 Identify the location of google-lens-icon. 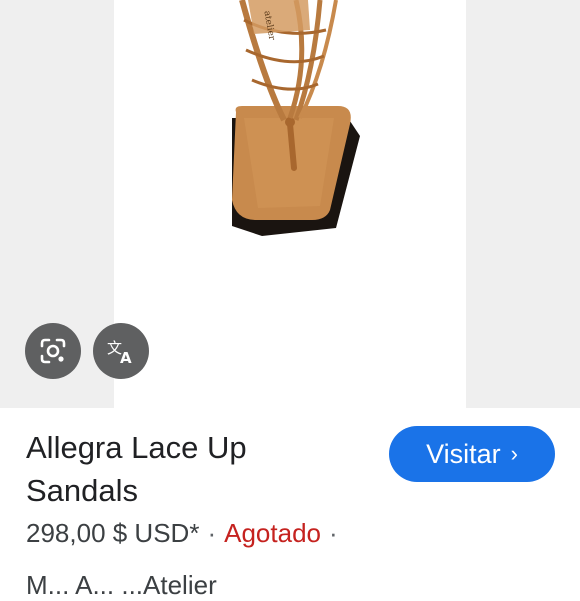
(53, 351).